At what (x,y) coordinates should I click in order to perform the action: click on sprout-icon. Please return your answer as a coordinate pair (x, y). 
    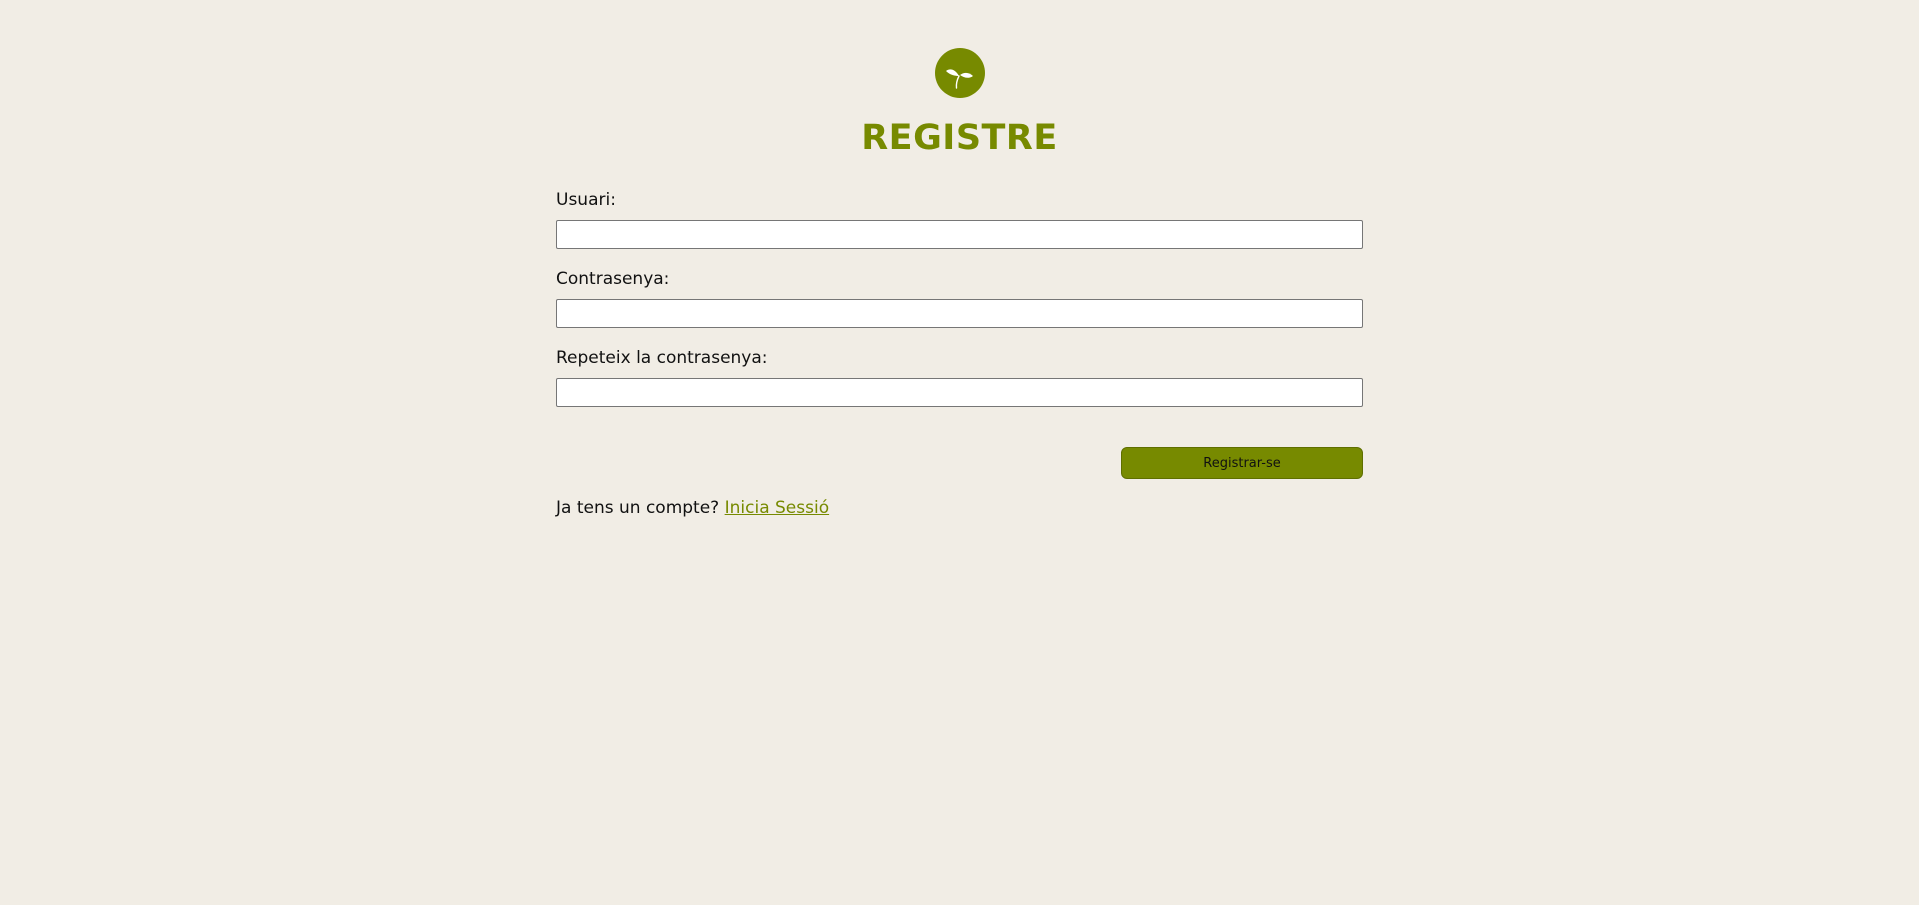
    Looking at the image, I should click on (960, 73).